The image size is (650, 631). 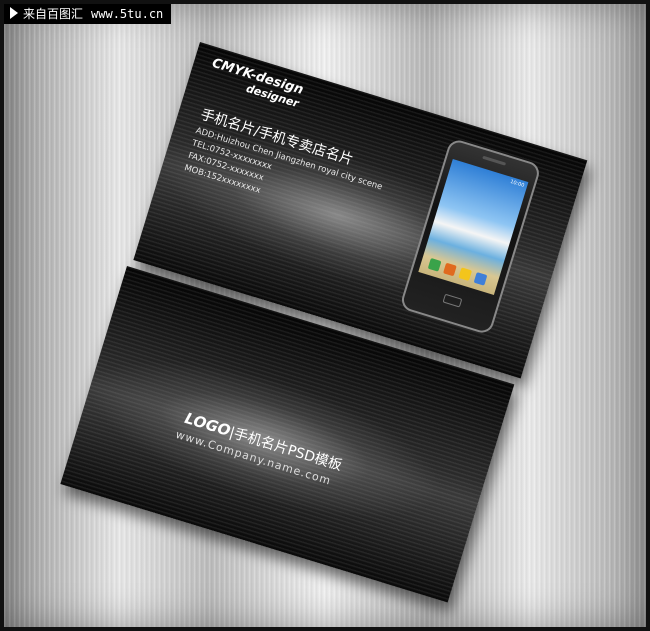 I want to click on watermark-label: 来自百图汇, so click(x=53, y=14).